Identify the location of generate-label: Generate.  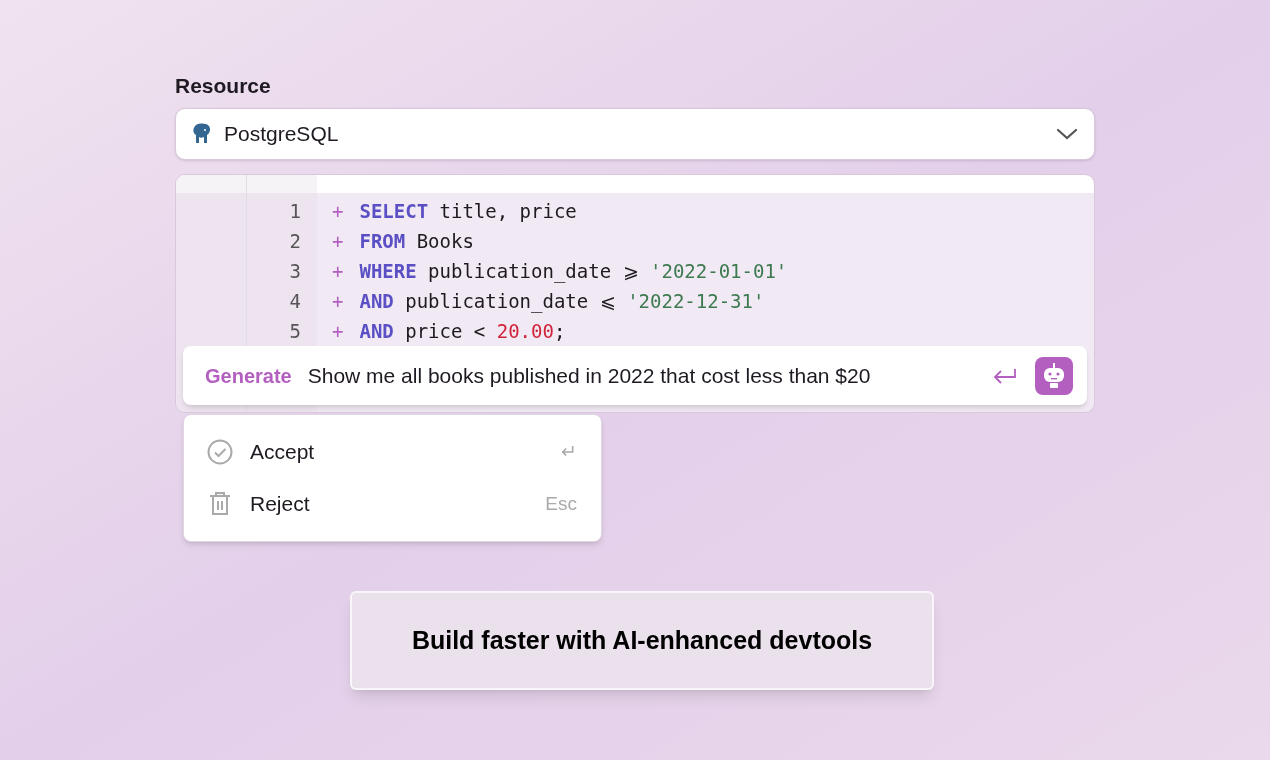
(248, 376).